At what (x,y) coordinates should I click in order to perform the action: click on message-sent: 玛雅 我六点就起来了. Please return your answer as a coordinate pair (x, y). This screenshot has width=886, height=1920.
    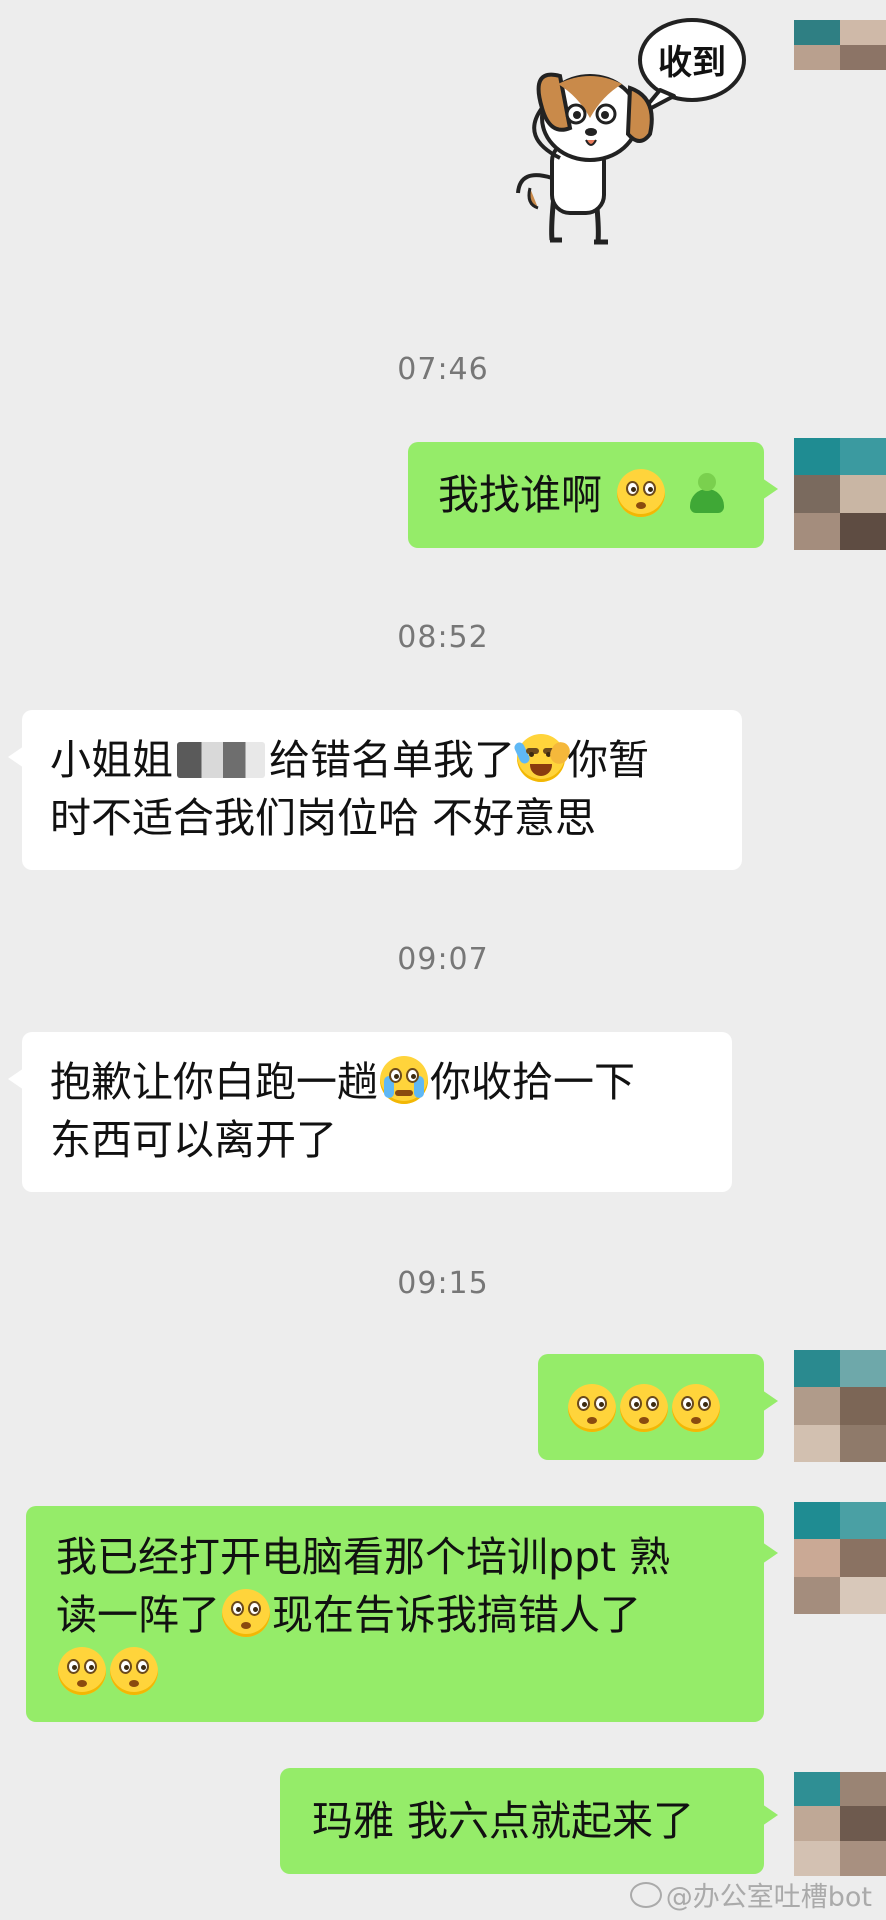
    Looking at the image, I should click on (529, 1821).